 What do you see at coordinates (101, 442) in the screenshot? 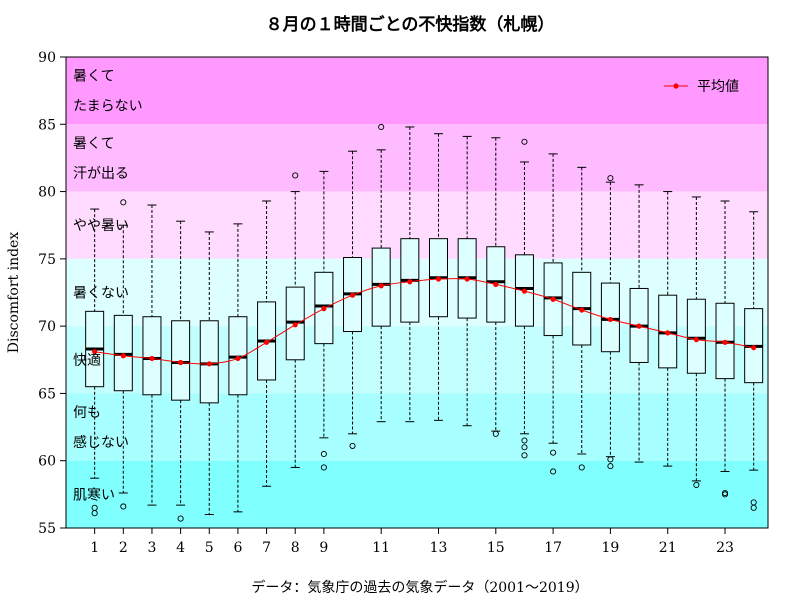
I see `band-label-5-1: 感じない` at bounding box center [101, 442].